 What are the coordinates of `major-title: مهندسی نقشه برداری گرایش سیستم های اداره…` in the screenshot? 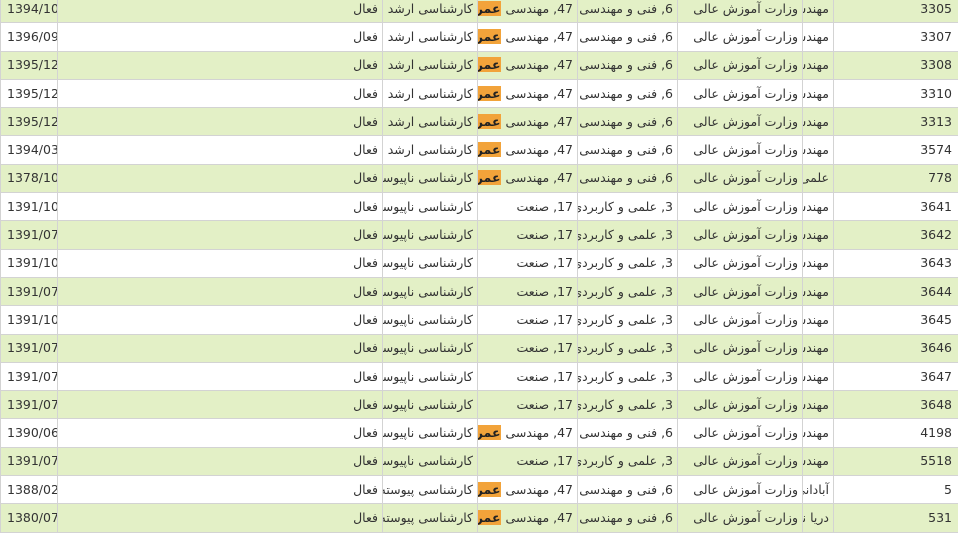 It's located at (818, 37).